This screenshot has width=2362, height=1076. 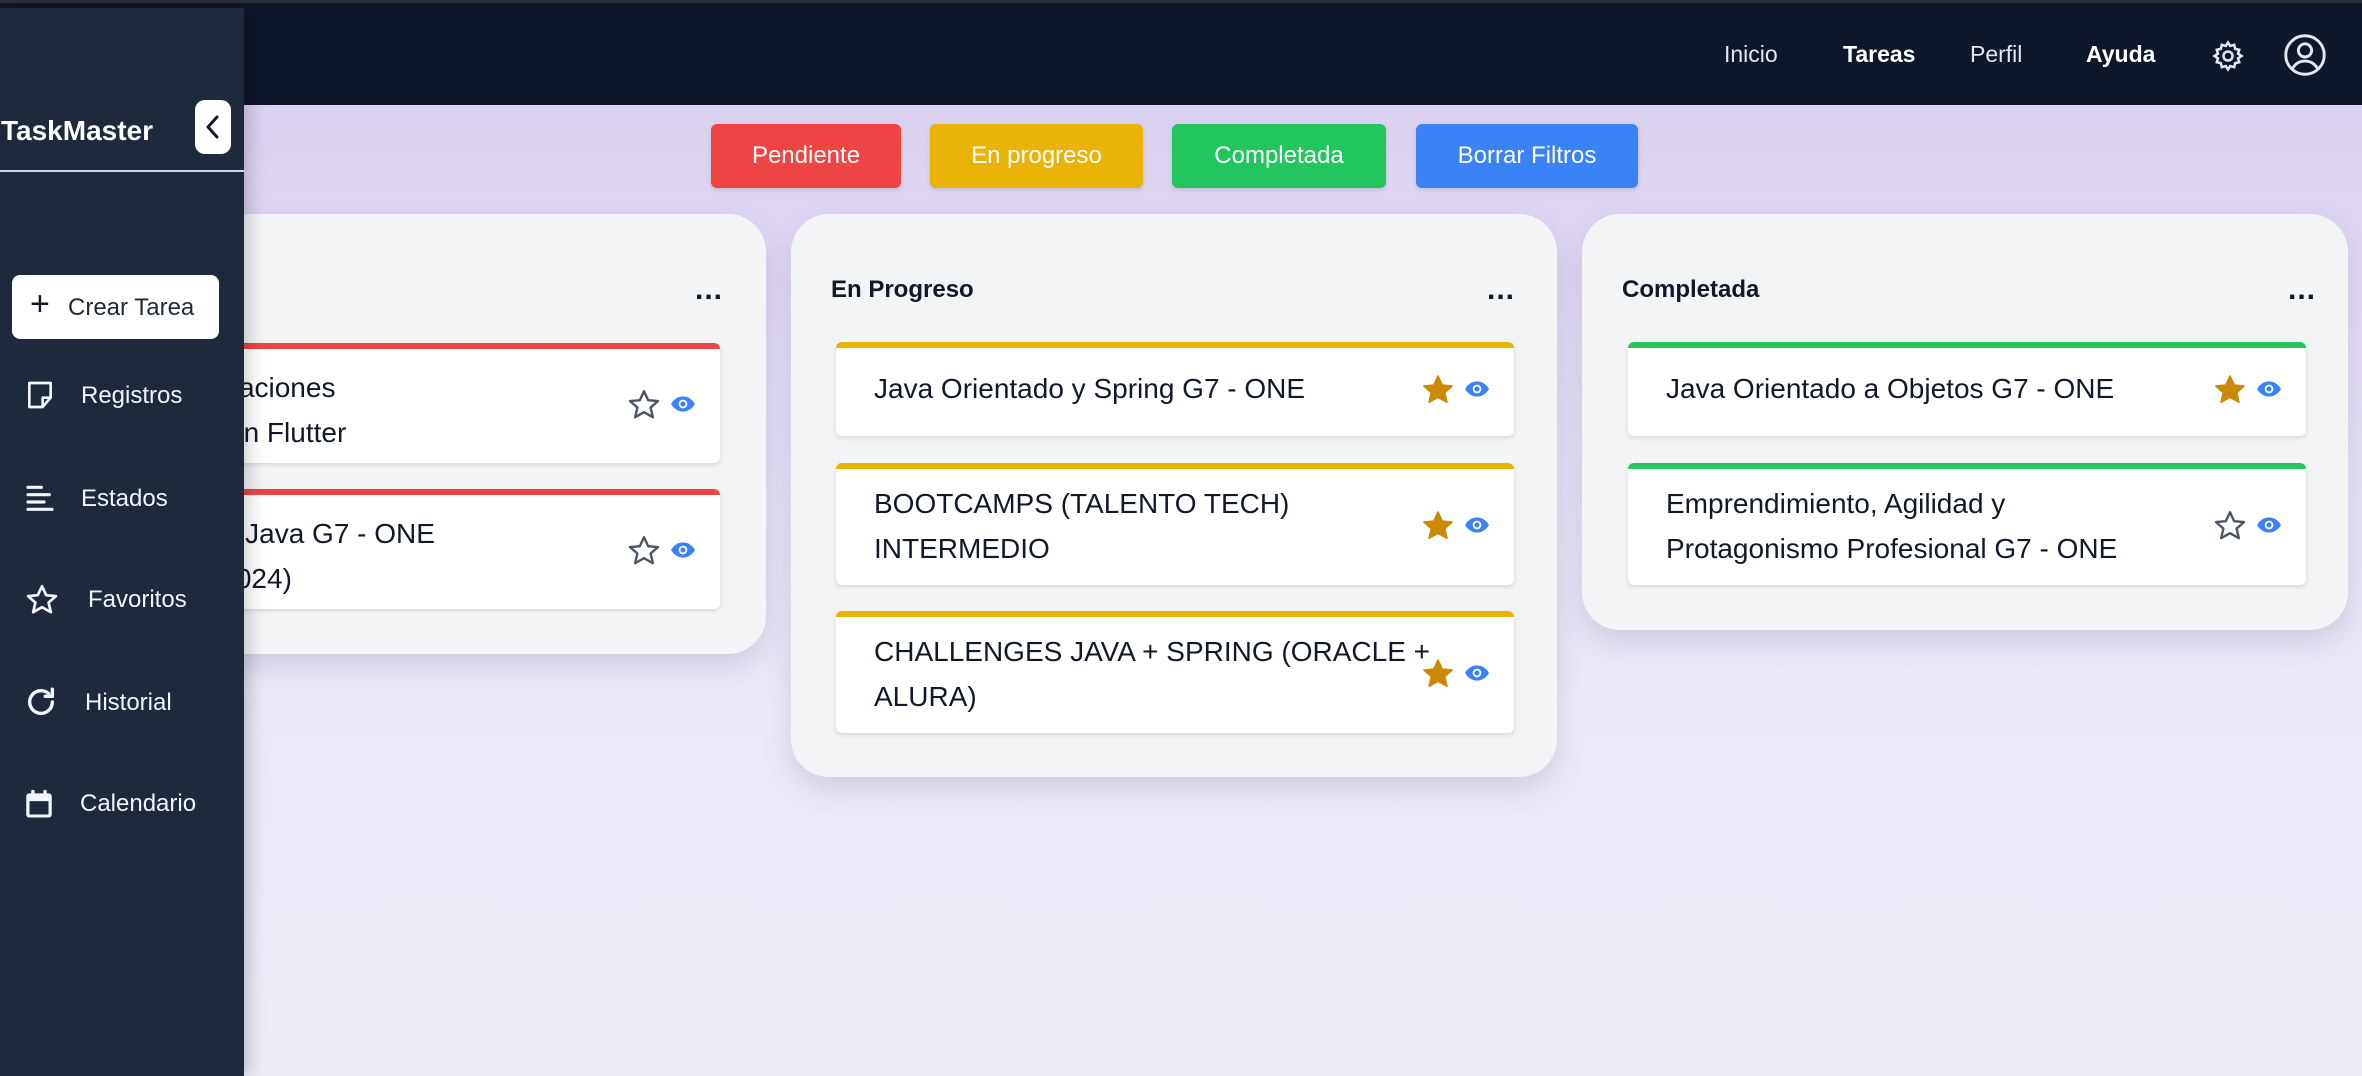 I want to click on nav-ayuda: Ayuda, so click(x=2120, y=54).